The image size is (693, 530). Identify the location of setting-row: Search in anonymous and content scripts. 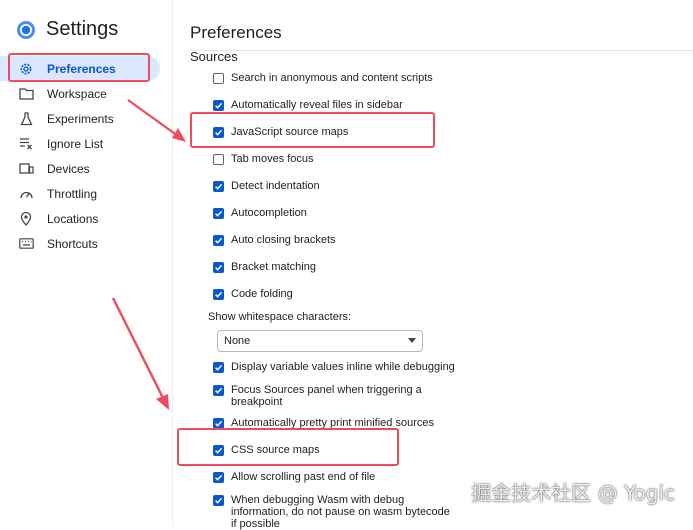
(323, 78).